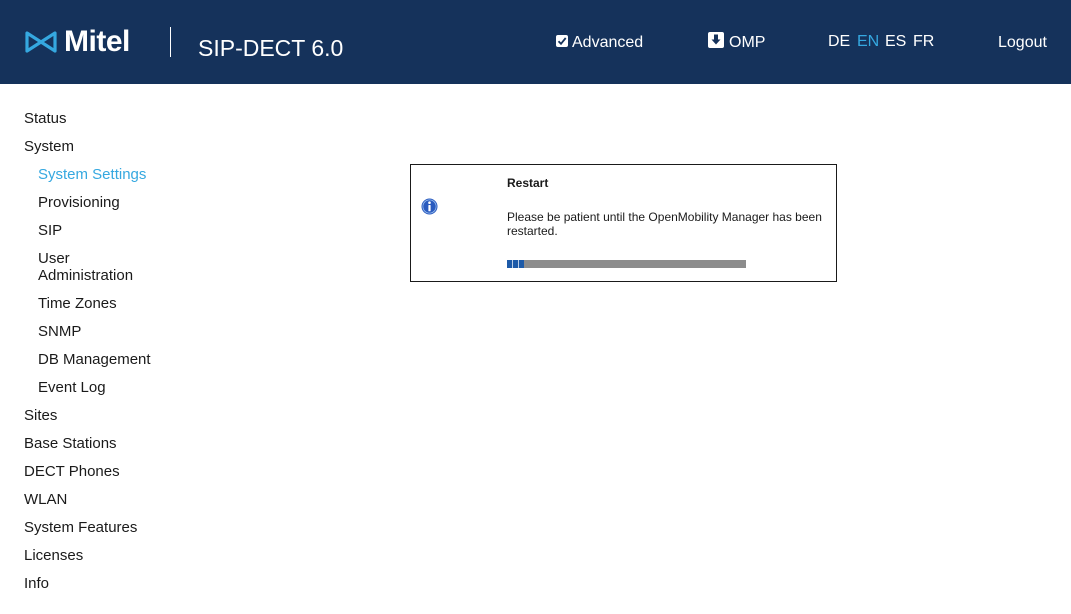  I want to click on logo-text: Mitel, so click(97, 41).